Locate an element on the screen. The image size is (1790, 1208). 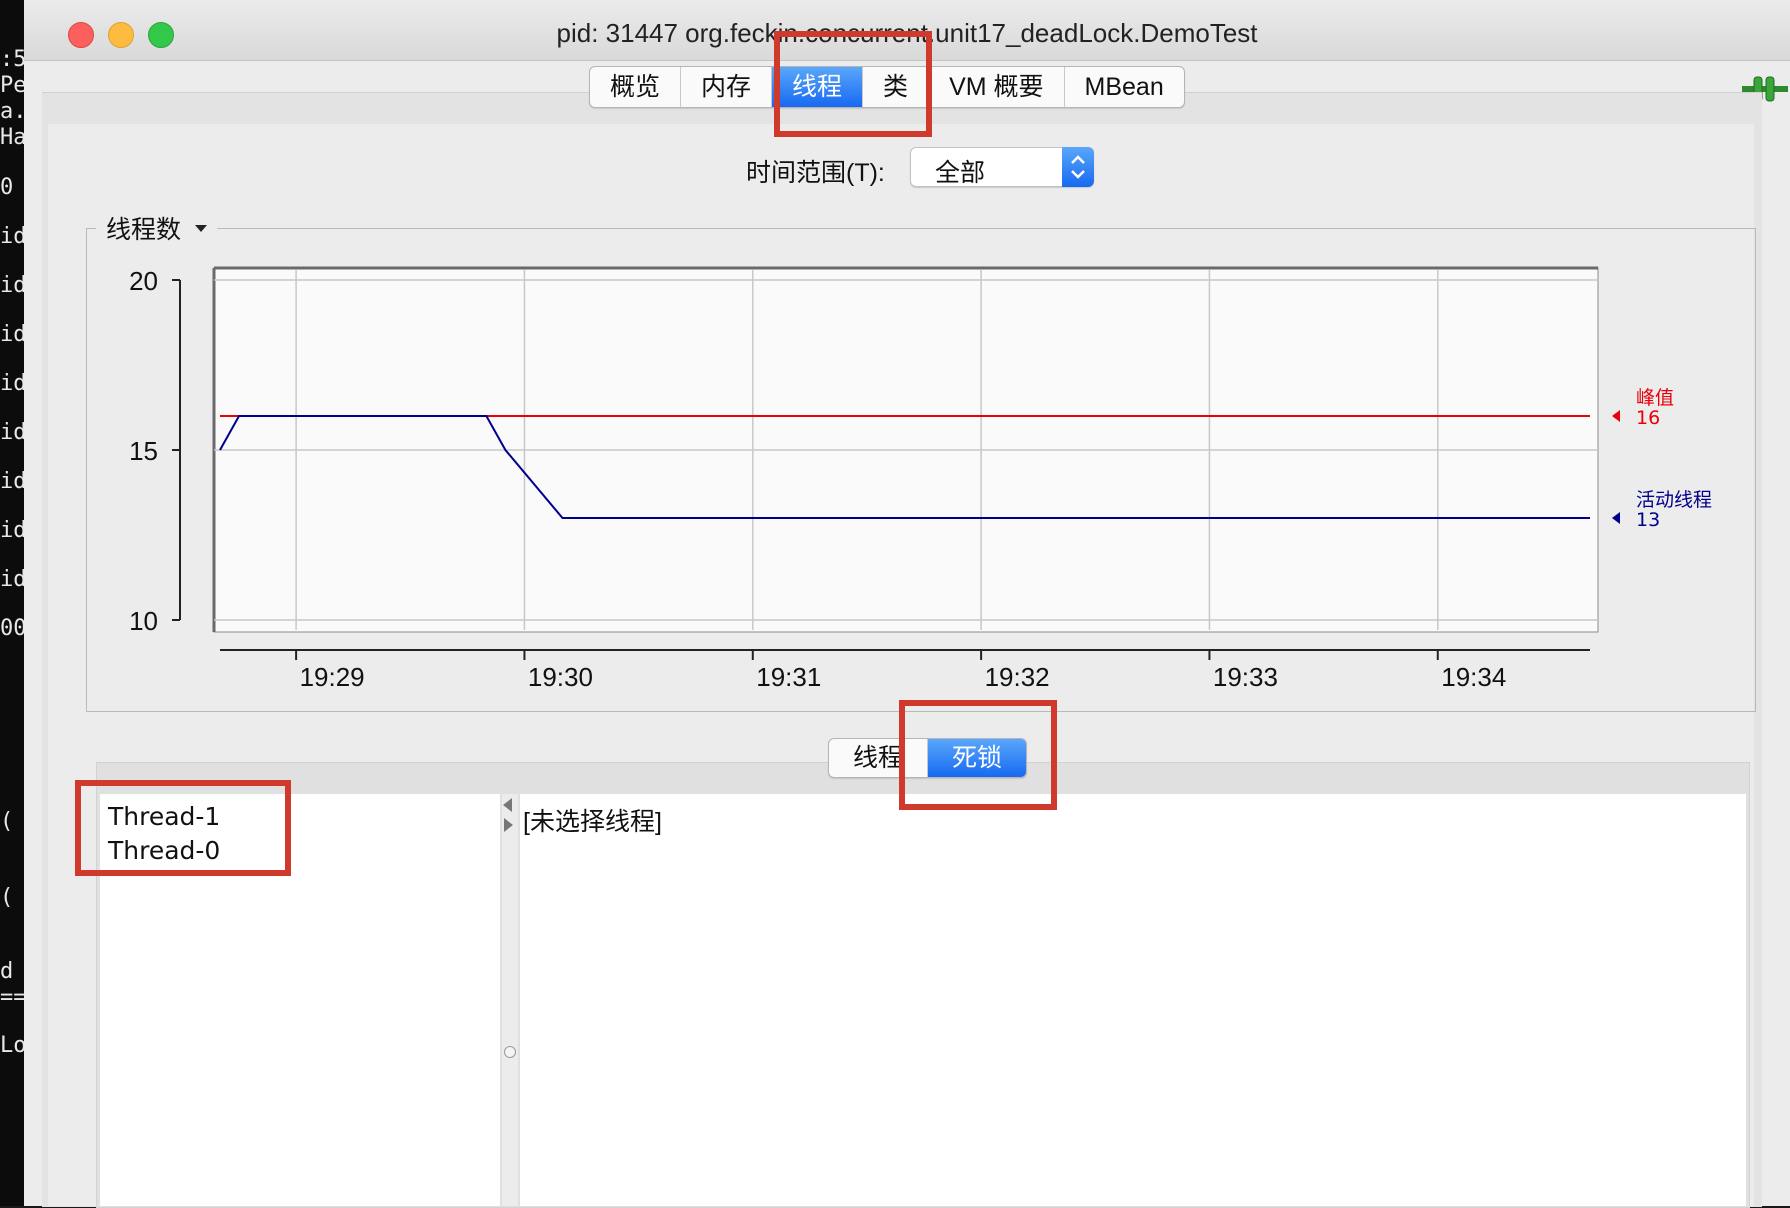
no-thread-selected-text: [未选择线程] is located at coordinates (592, 822).